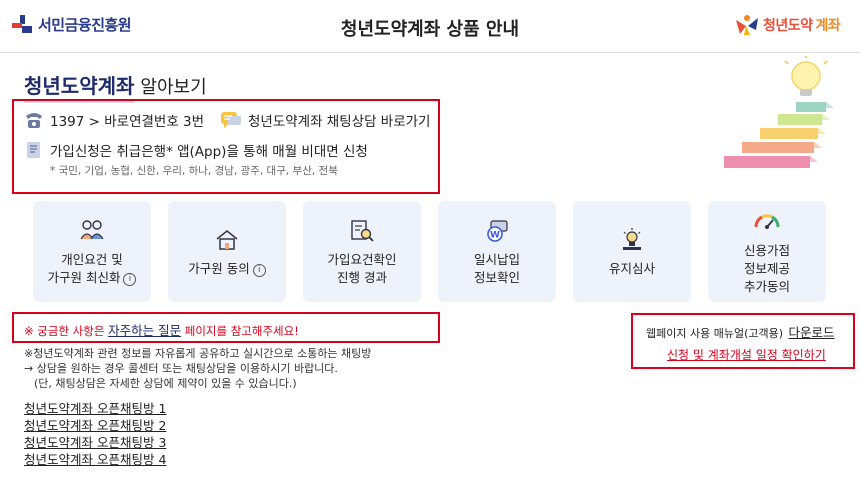  I want to click on svg-text: W, so click(495, 235).